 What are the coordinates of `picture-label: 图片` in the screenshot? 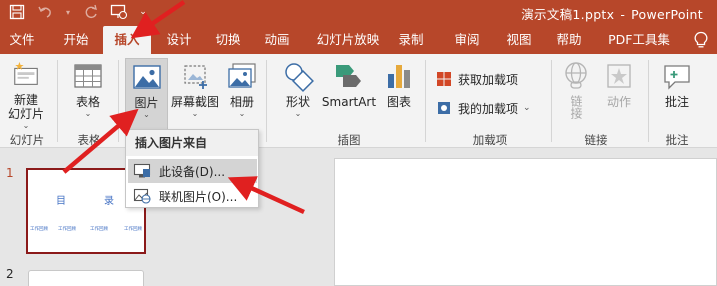 It's located at (146, 103).